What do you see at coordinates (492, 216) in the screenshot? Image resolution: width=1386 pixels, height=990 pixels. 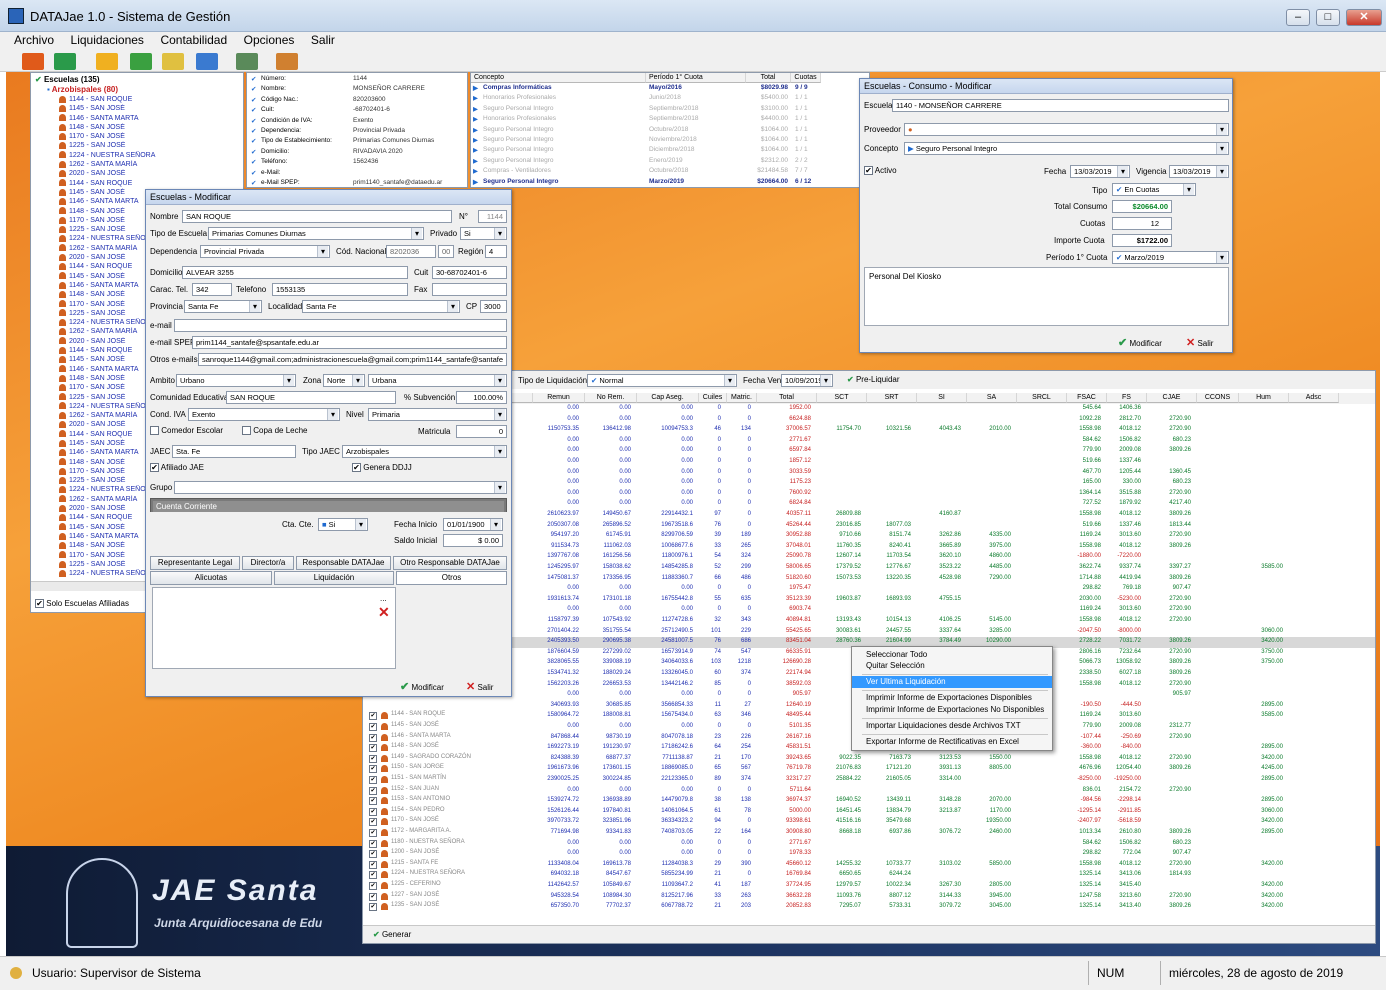 I see `nro-input: 1144` at bounding box center [492, 216].